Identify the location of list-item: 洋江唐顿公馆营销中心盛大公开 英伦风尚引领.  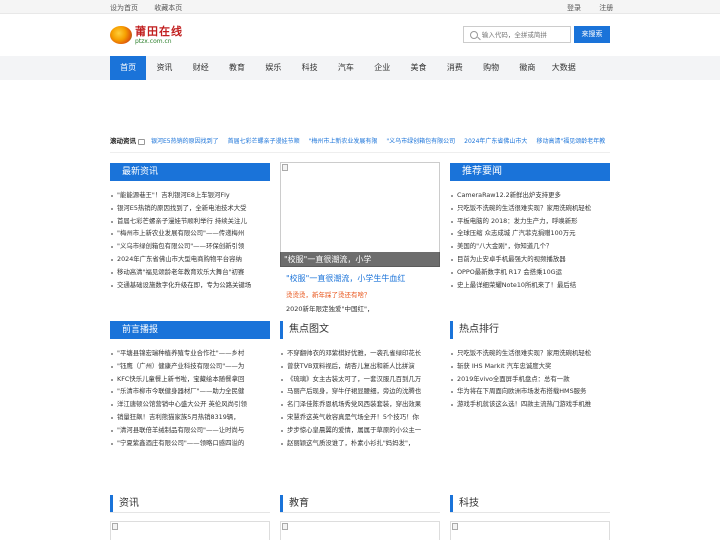
(190, 404).